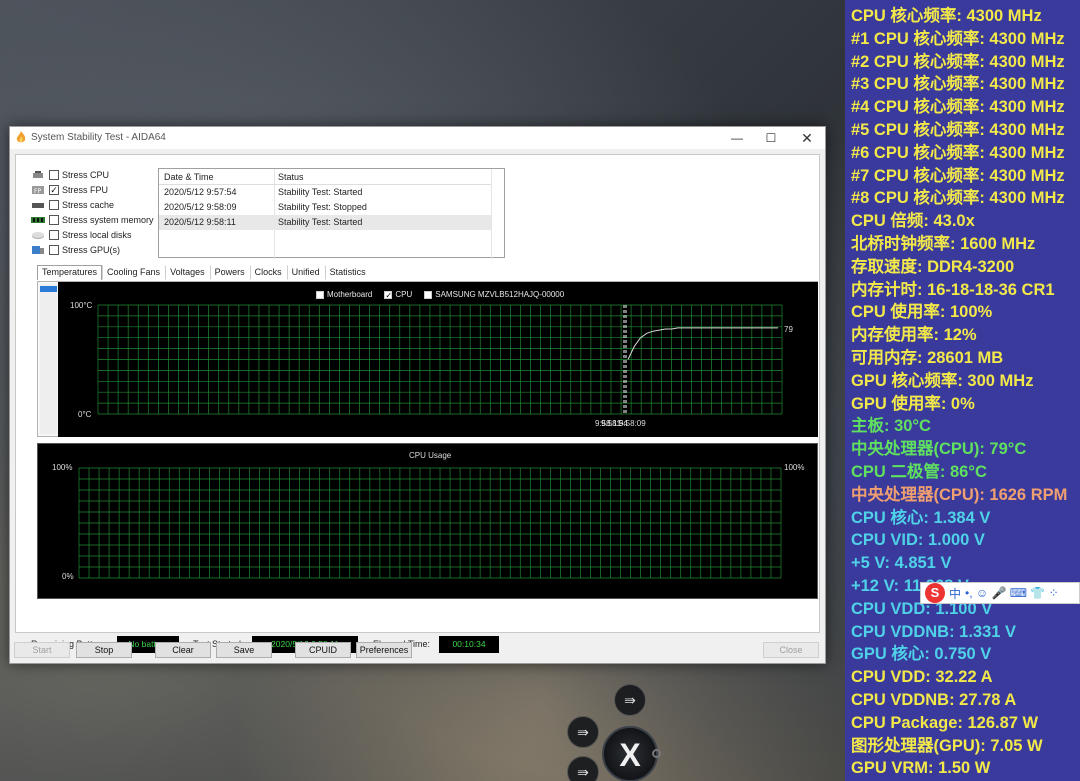 The image size is (1080, 781). I want to click on temperature-graph-canvas, so click(440, 359).